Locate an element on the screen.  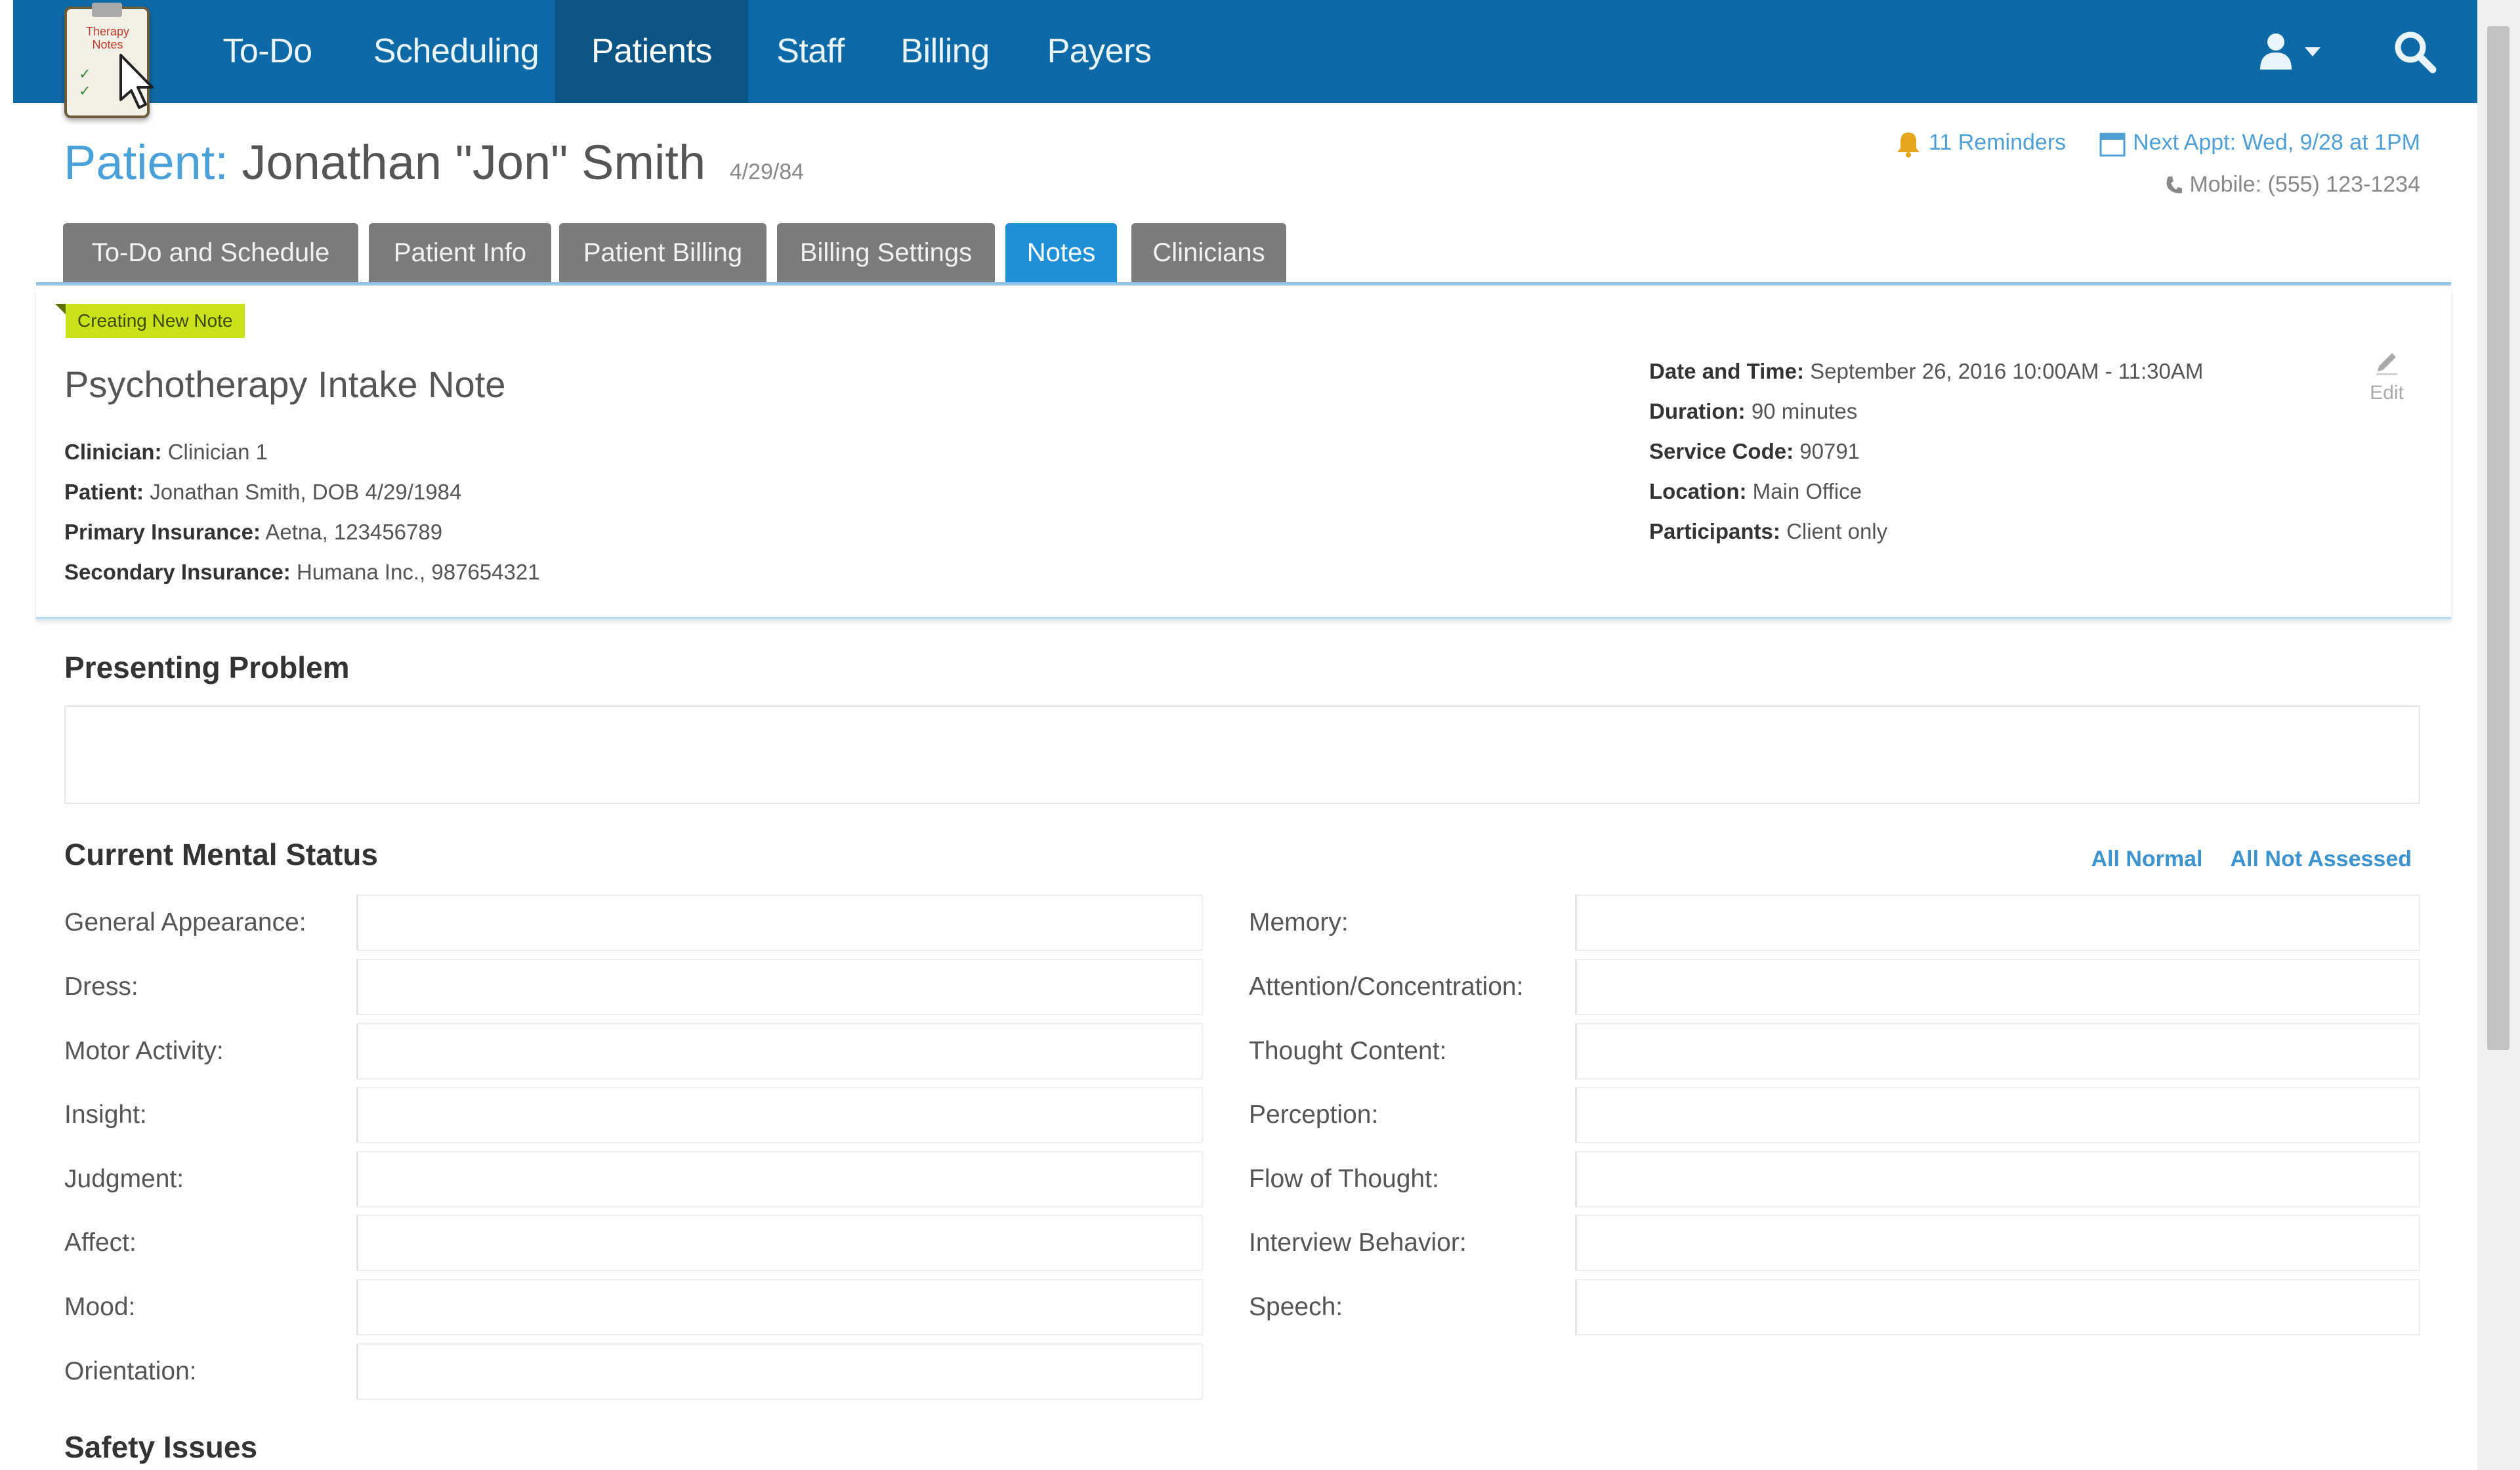
user-menu-icon is located at coordinates (2294, 51).